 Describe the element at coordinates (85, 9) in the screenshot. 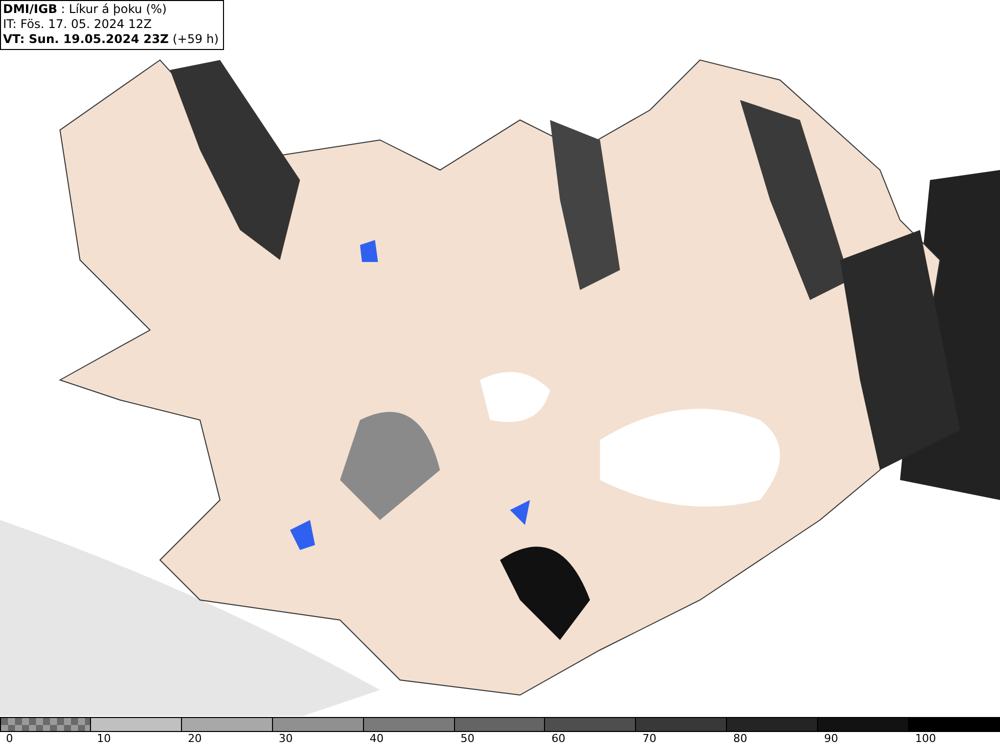

I see `info-line: DMI/IGB : Líkur á þoku (%)` at that location.